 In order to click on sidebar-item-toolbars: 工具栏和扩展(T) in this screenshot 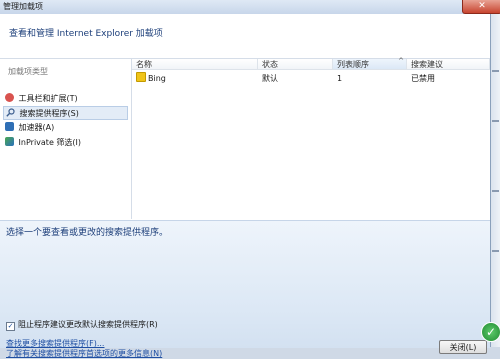, I will do `click(65, 99)`.